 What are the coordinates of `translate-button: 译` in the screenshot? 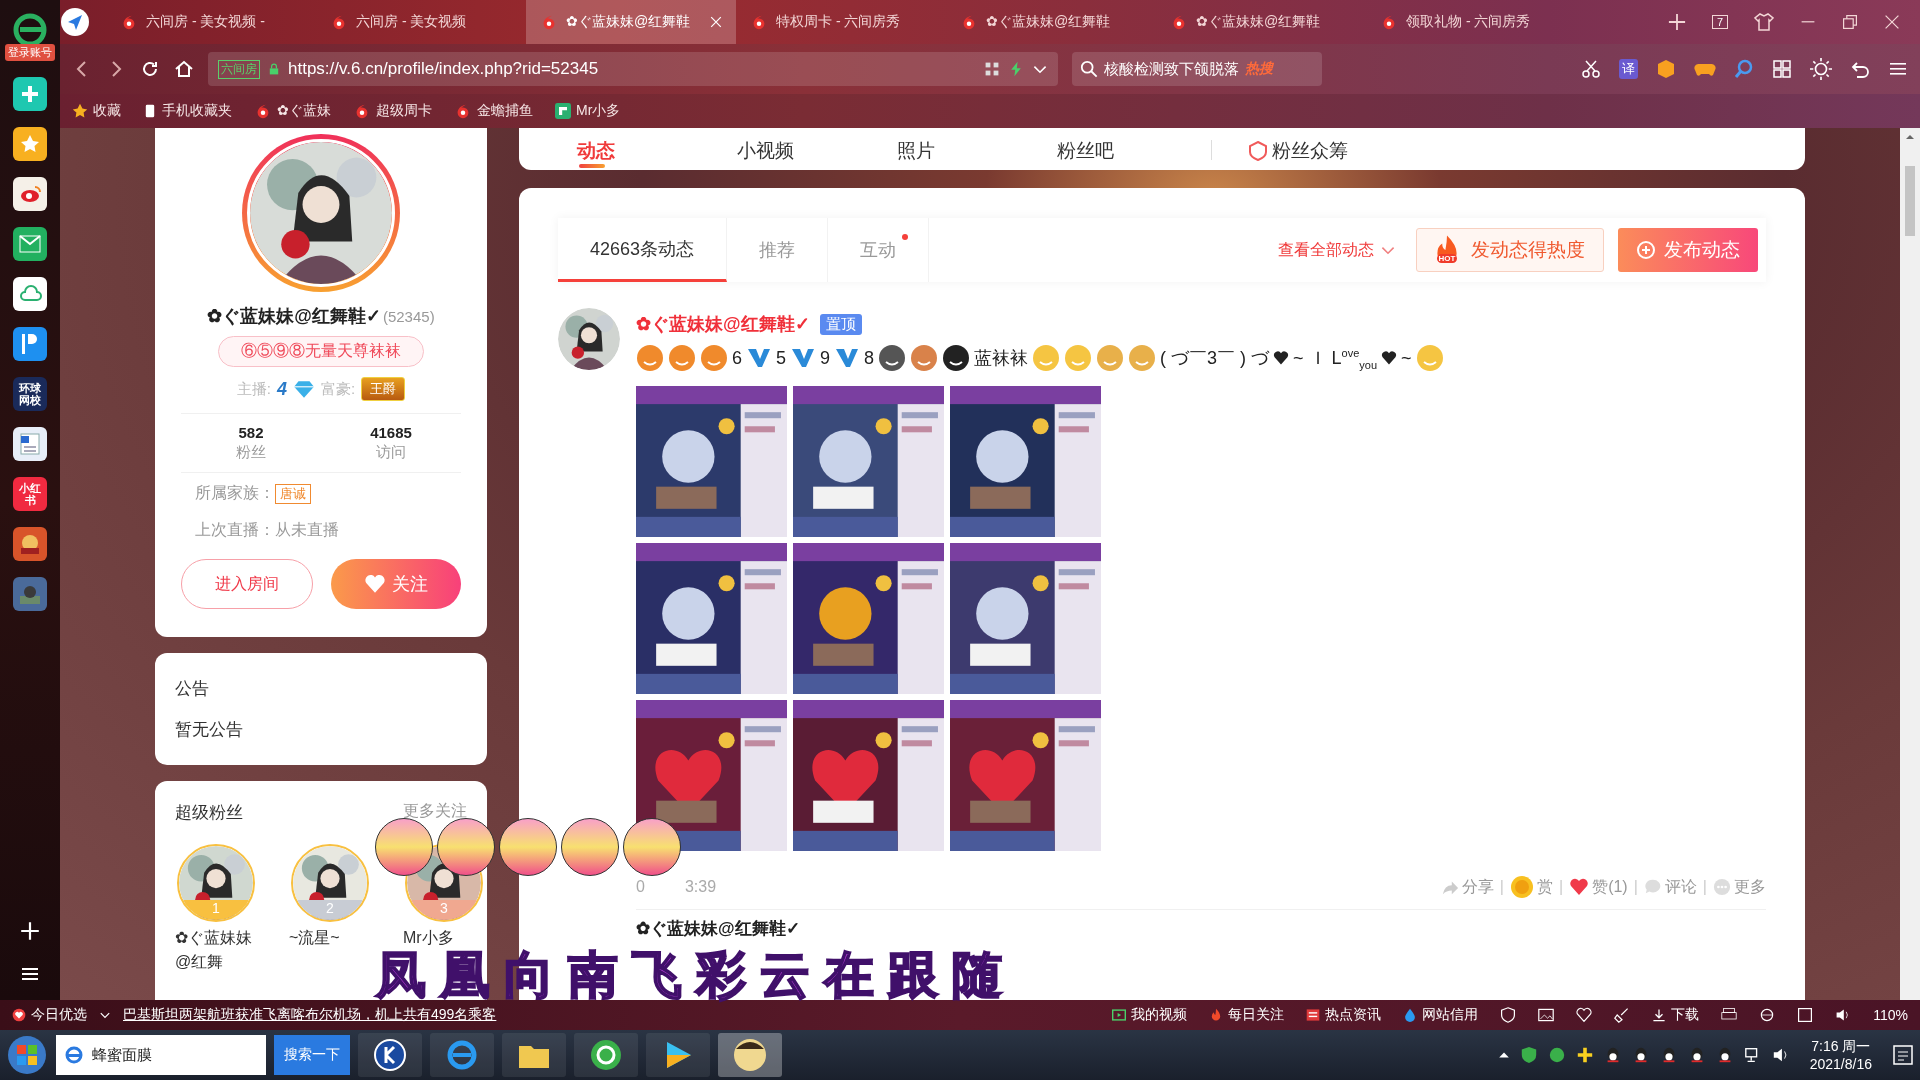 It's located at (1628, 69).